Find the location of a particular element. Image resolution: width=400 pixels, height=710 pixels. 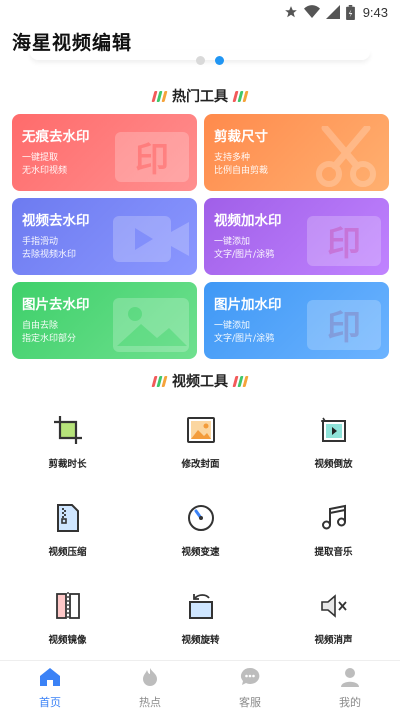

video-tool-item: 修改封面 is located at coordinates (200, 445).